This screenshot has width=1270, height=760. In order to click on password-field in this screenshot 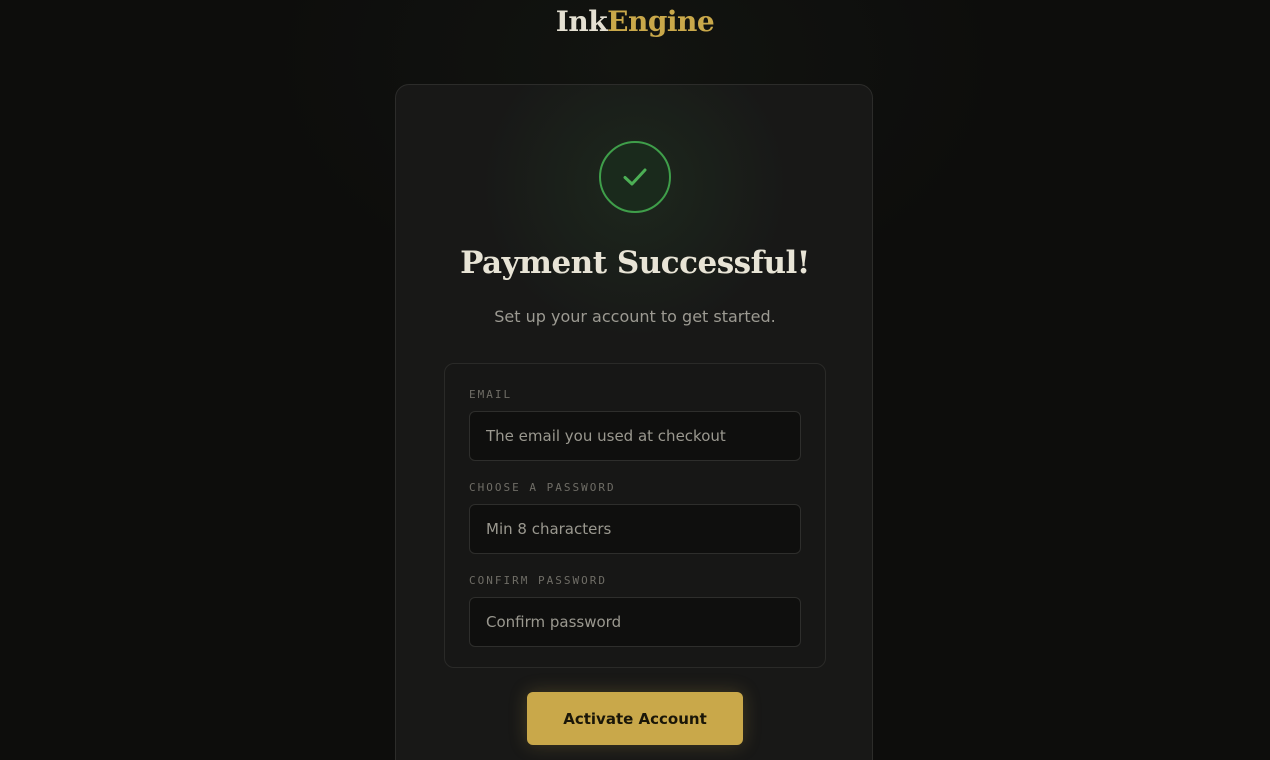, I will do `click(635, 529)`.